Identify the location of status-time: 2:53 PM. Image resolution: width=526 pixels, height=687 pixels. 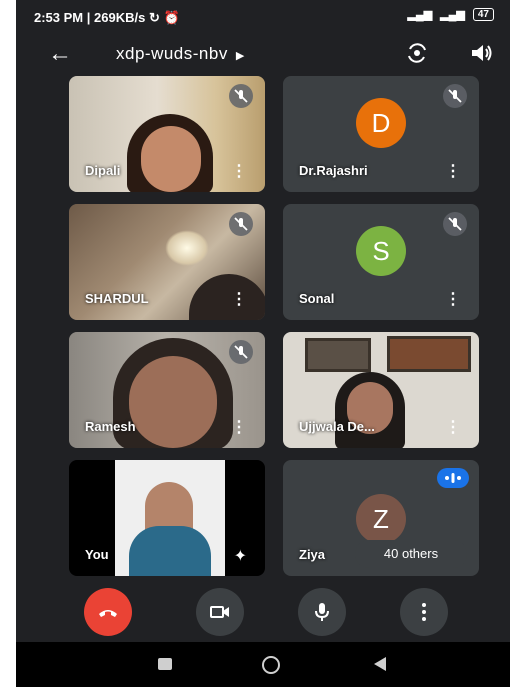
(59, 17).